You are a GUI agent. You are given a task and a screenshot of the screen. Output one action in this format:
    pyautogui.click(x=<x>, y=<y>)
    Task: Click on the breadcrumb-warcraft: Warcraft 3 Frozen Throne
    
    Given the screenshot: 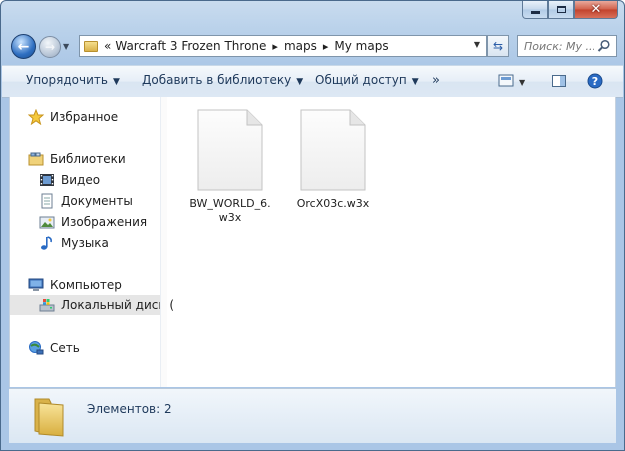 What is the action you would take?
    pyautogui.click(x=190, y=46)
    